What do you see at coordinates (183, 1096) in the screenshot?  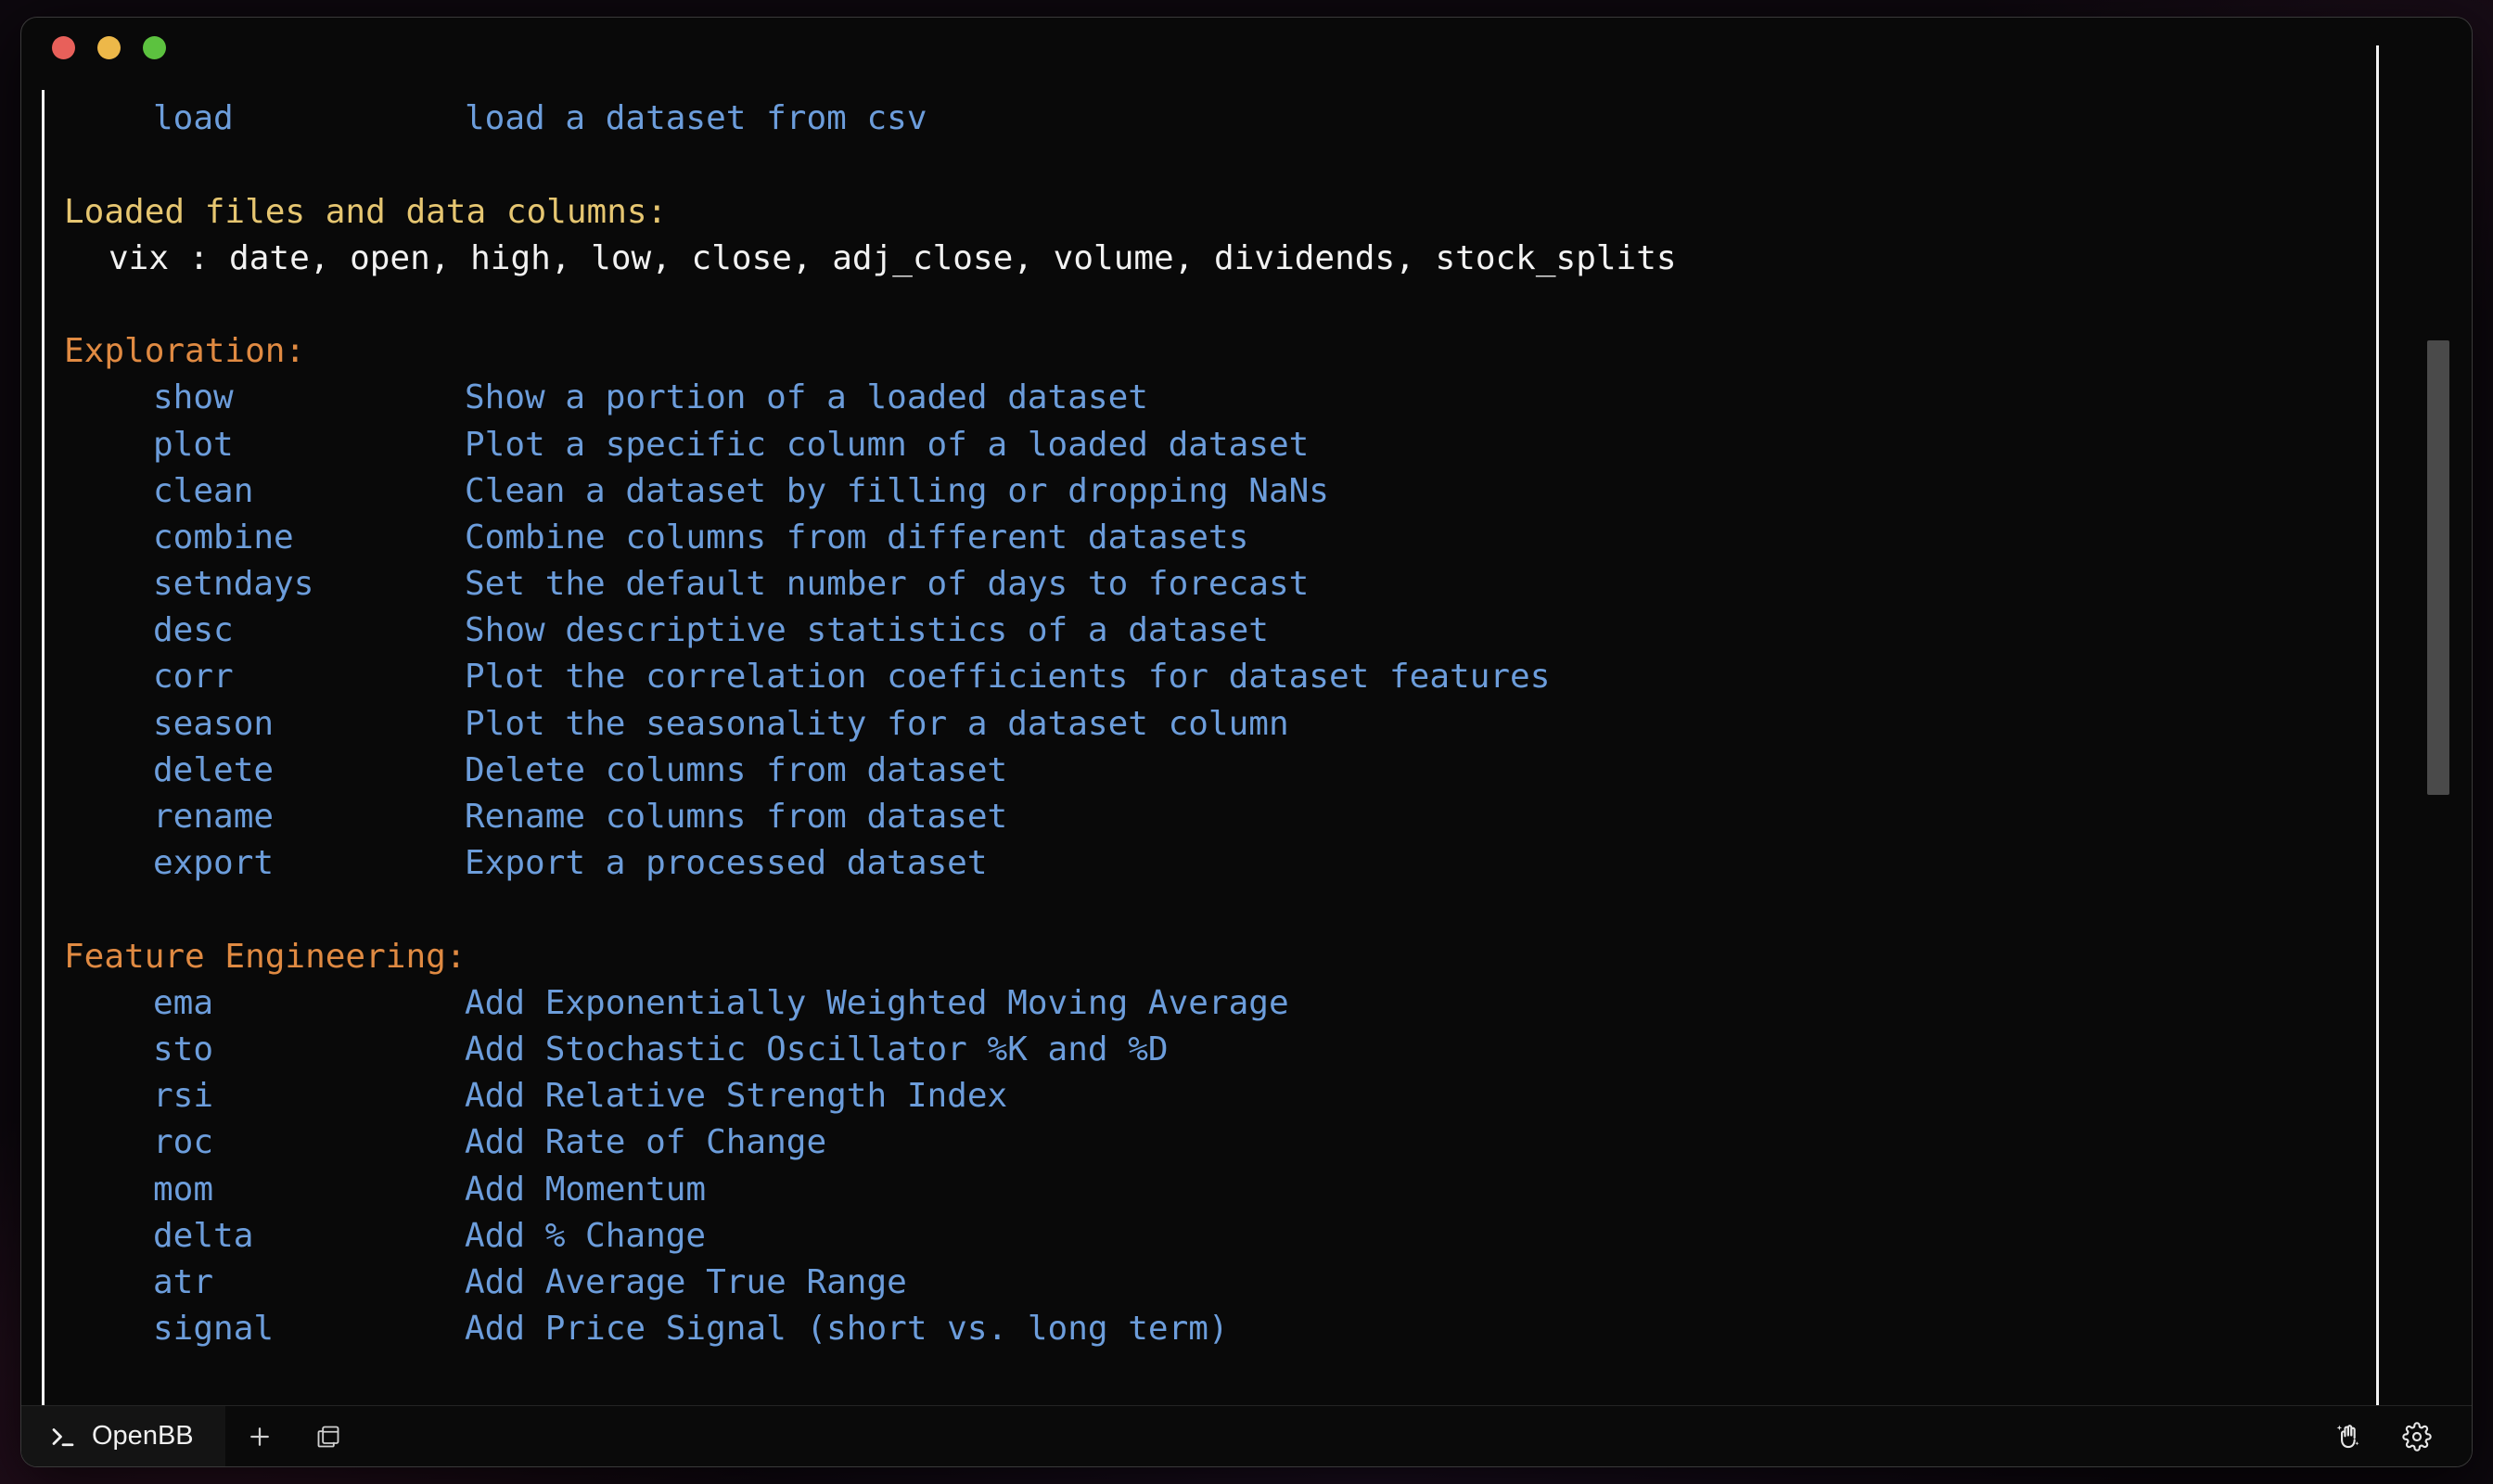 I see `command-name: rsi` at bounding box center [183, 1096].